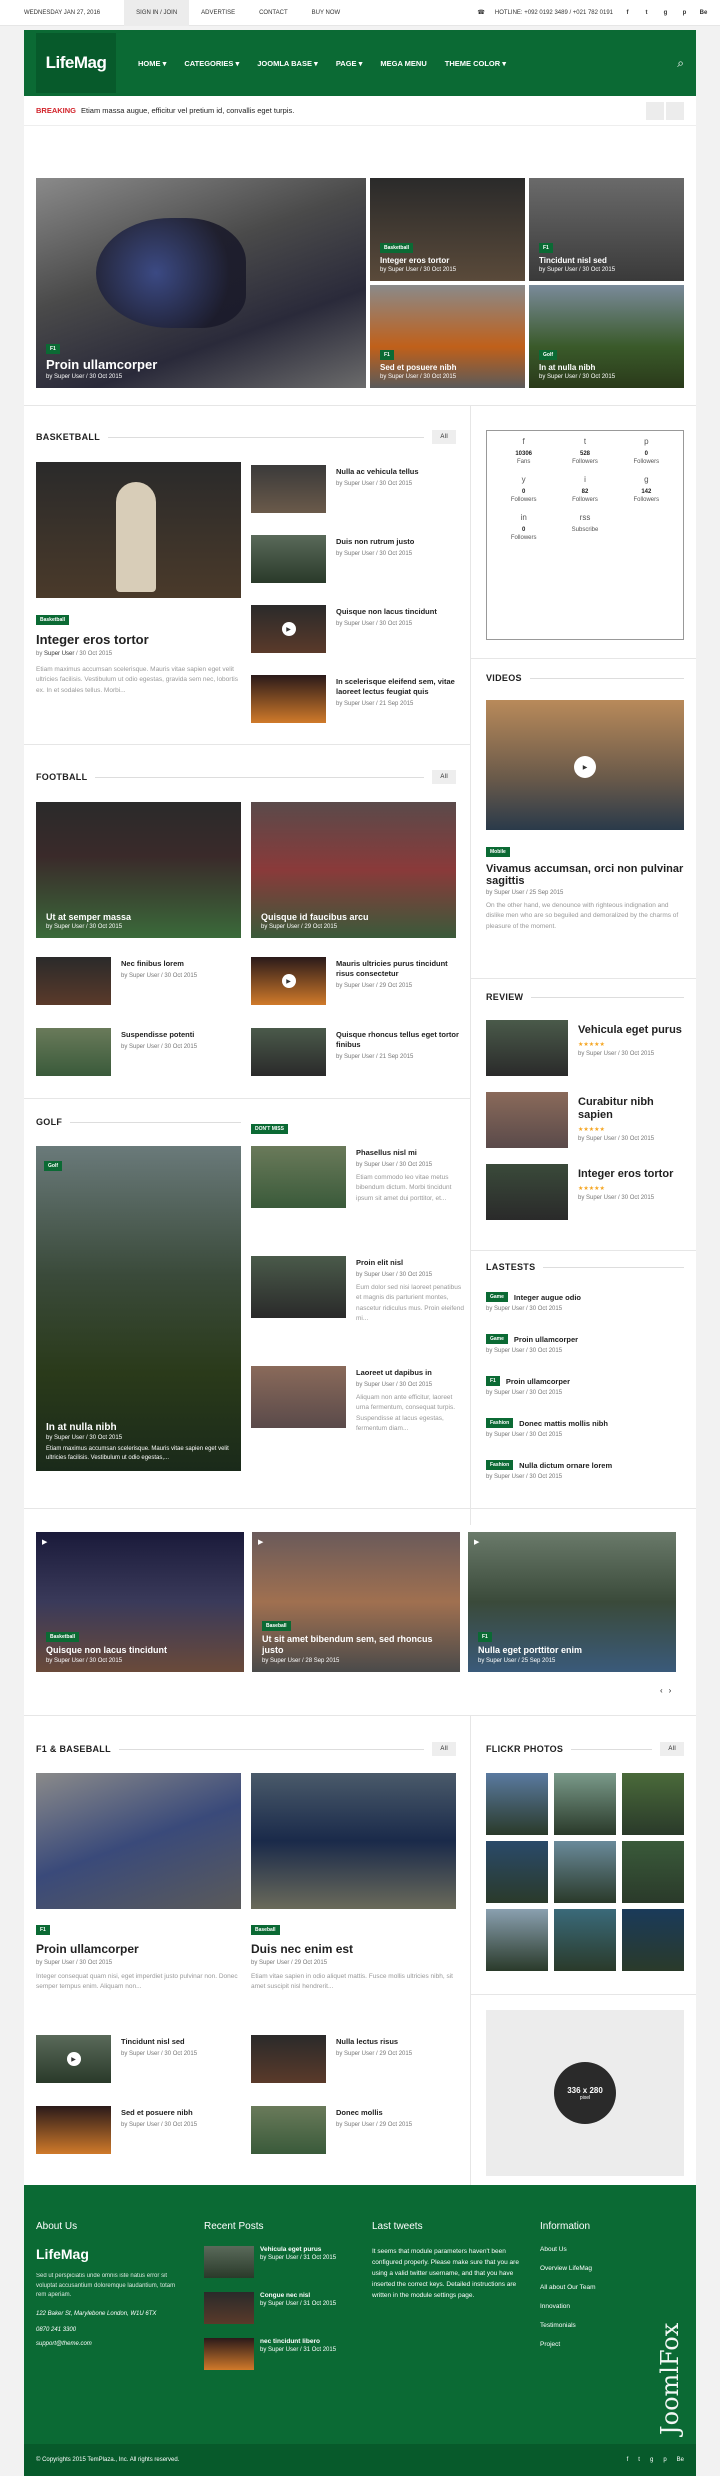 Image resolution: width=720 pixels, height=2476 pixels. What do you see at coordinates (326, 13) in the screenshot?
I see `buy-now-link: BUY NOW` at bounding box center [326, 13].